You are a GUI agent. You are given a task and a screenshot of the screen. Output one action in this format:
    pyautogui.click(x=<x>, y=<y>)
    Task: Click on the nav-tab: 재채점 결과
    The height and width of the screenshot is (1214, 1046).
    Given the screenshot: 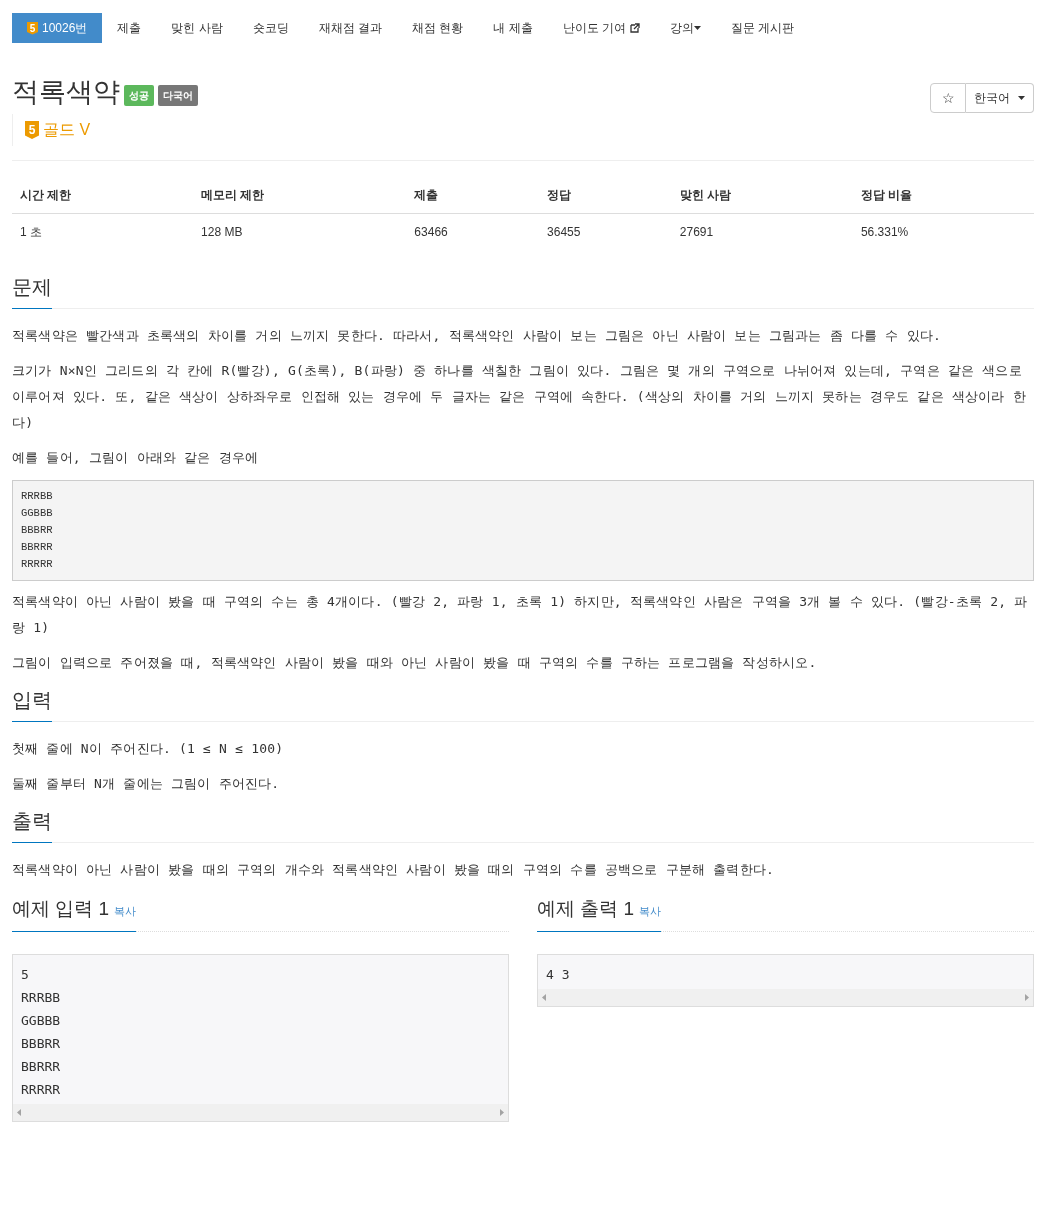 What is the action you would take?
    pyautogui.click(x=350, y=28)
    